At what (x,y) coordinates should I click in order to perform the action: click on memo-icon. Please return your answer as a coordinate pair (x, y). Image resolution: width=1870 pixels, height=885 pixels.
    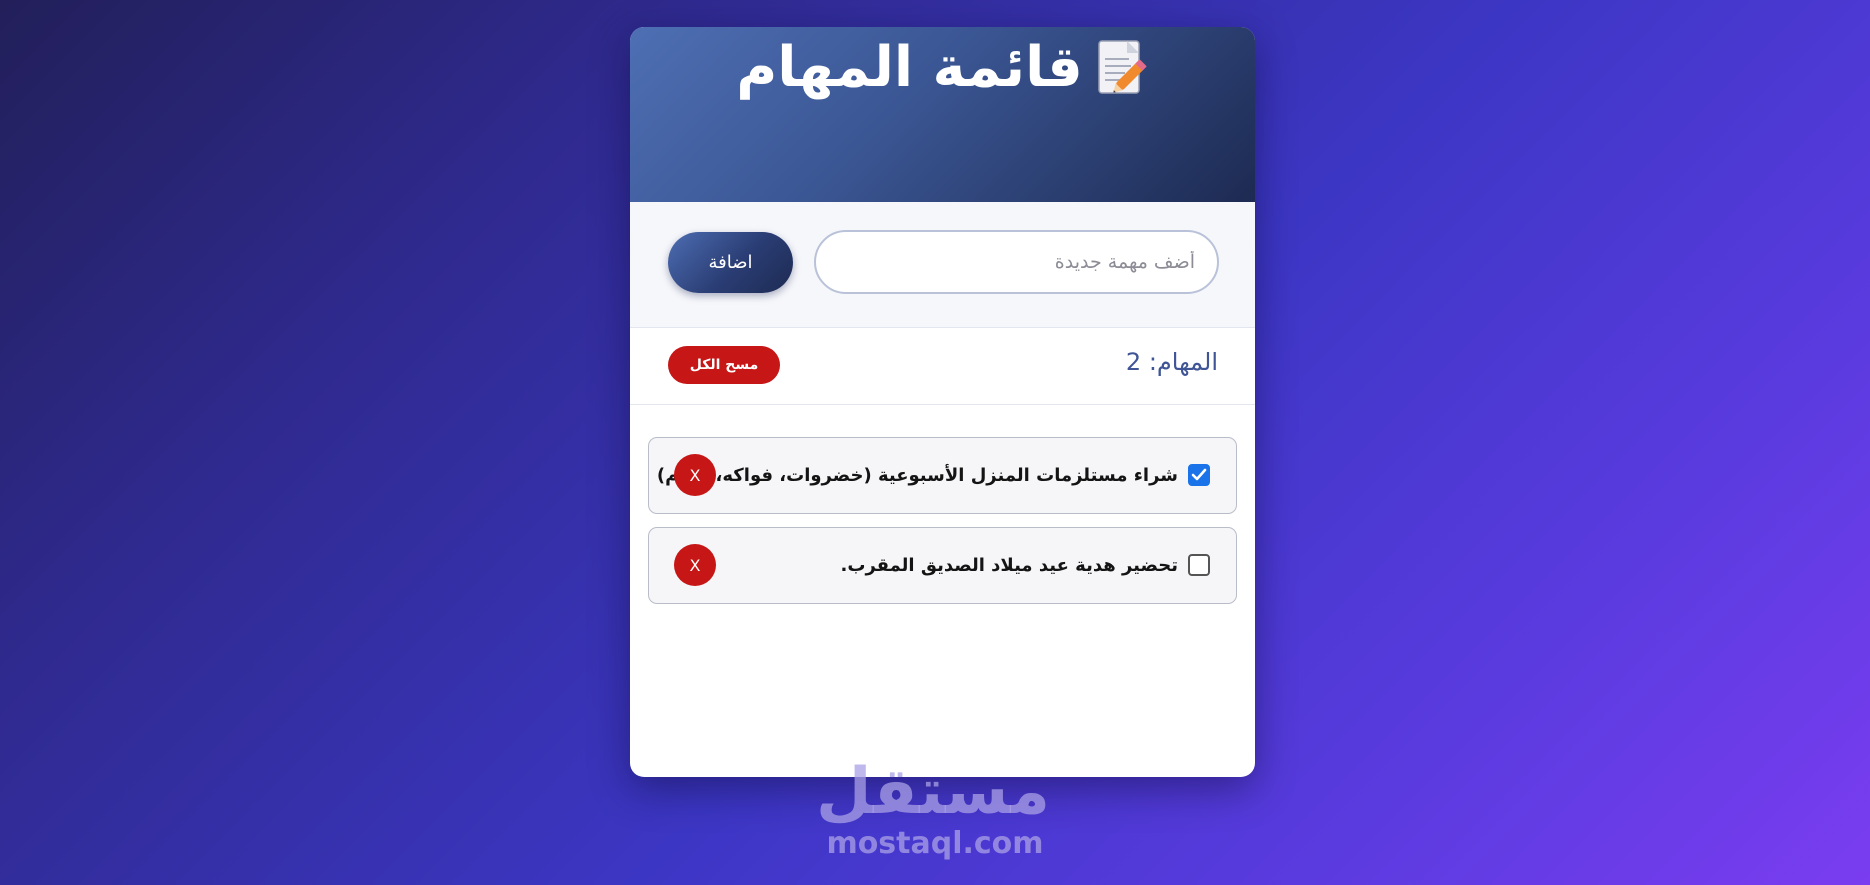
    Looking at the image, I should click on (1123, 68).